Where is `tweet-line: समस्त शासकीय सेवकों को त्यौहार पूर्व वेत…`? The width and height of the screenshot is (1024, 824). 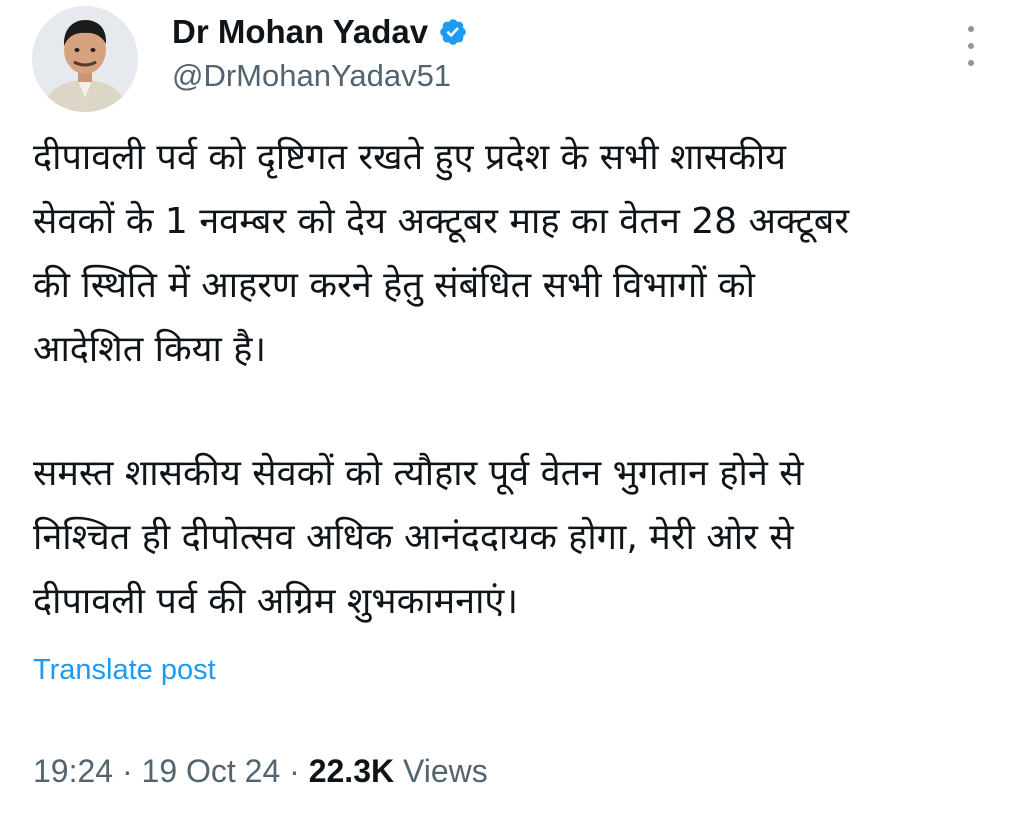 tweet-line: समस्त शासकीय सेवकों को त्यौहार पूर्व वेत… is located at coordinates (418, 473).